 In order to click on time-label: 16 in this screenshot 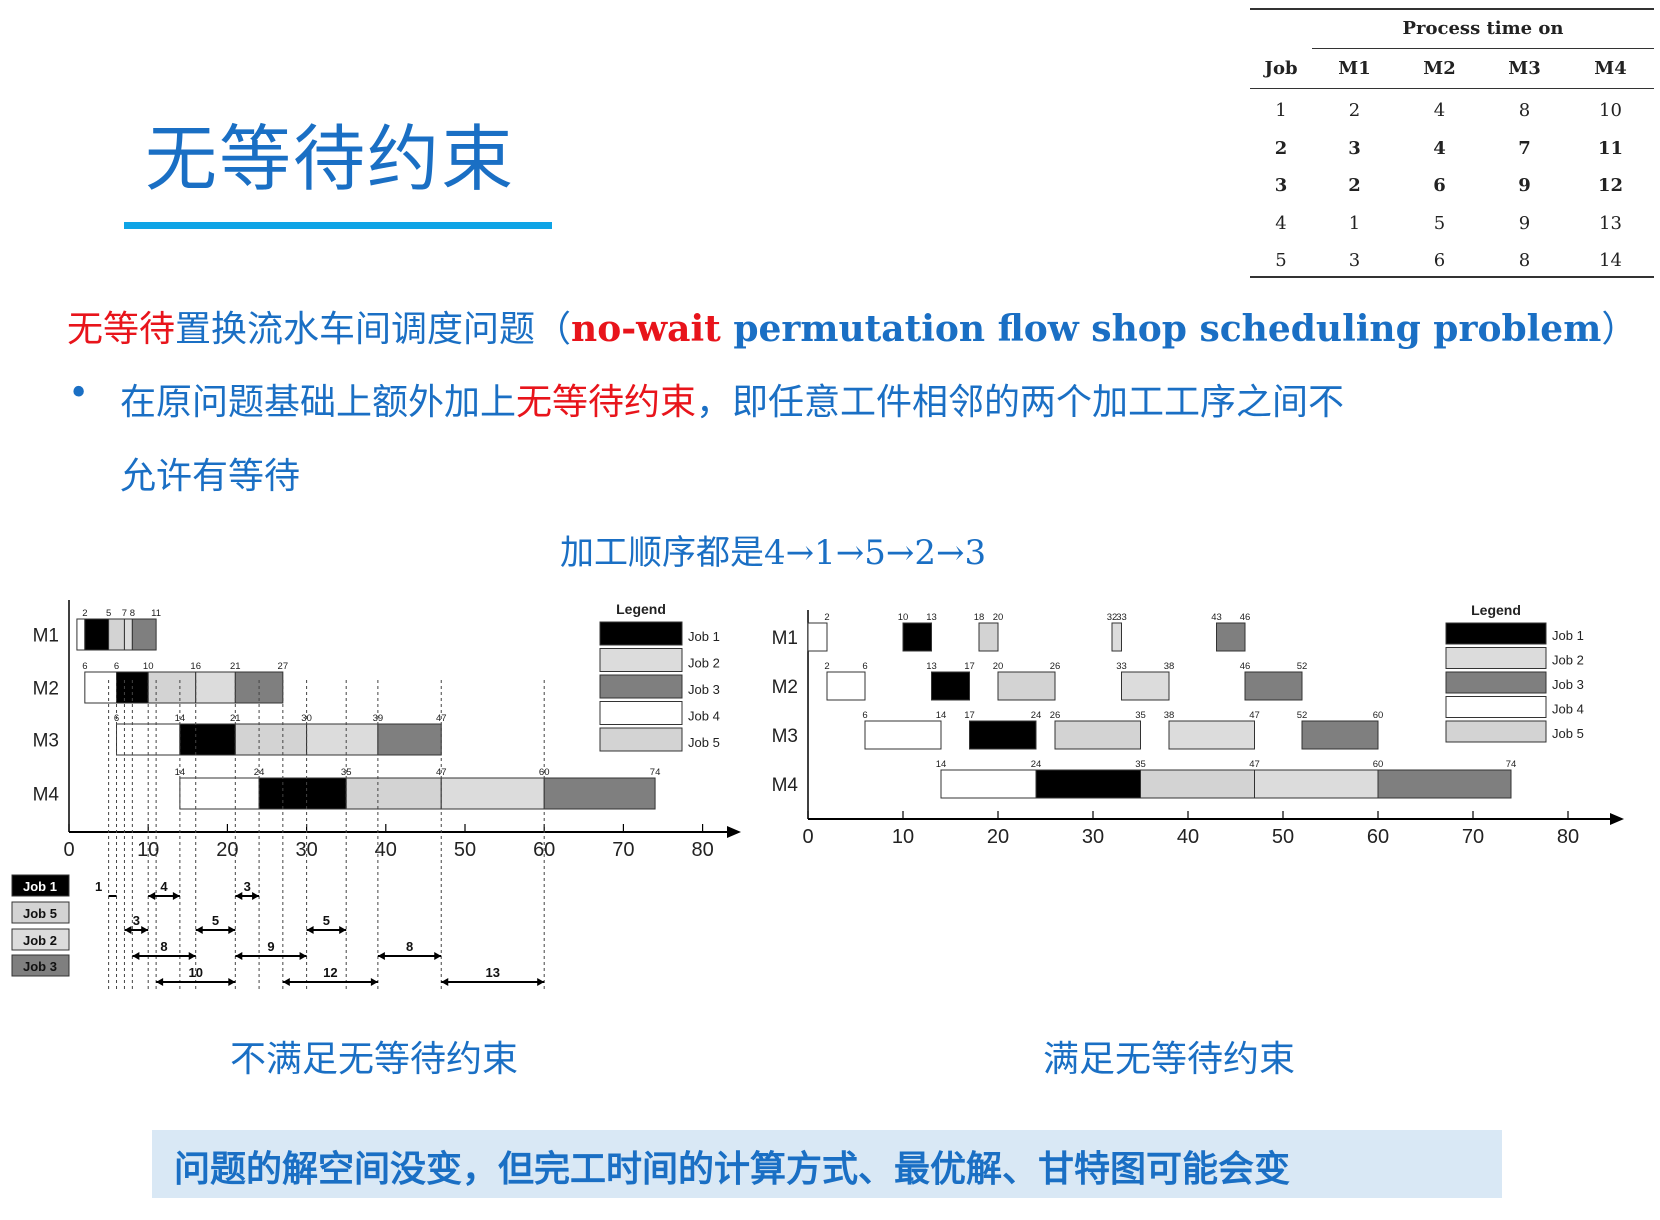, I will do `click(195, 666)`.